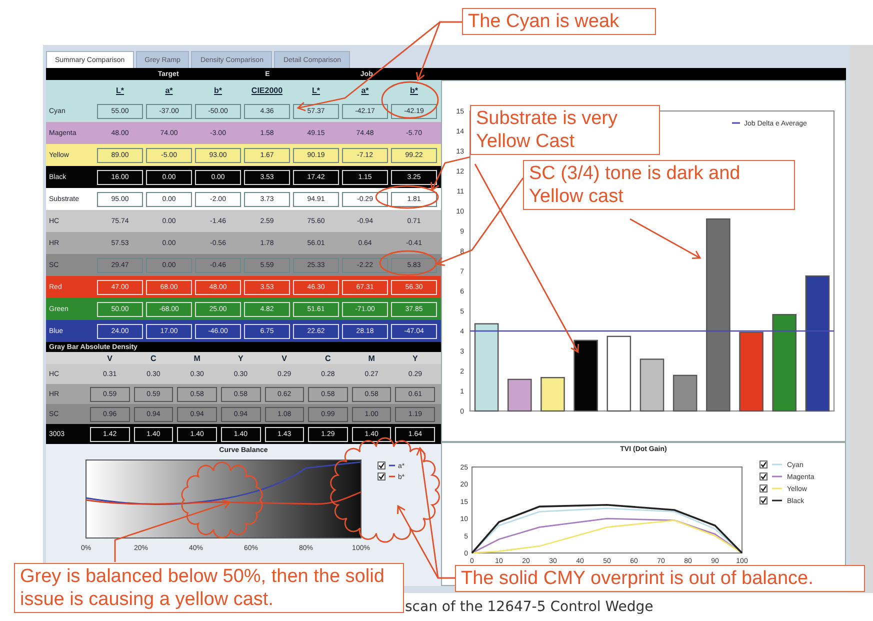  What do you see at coordinates (559, 21) in the screenshot?
I see `callout-note: The Cyan is weak` at bounding box center [559, 21].